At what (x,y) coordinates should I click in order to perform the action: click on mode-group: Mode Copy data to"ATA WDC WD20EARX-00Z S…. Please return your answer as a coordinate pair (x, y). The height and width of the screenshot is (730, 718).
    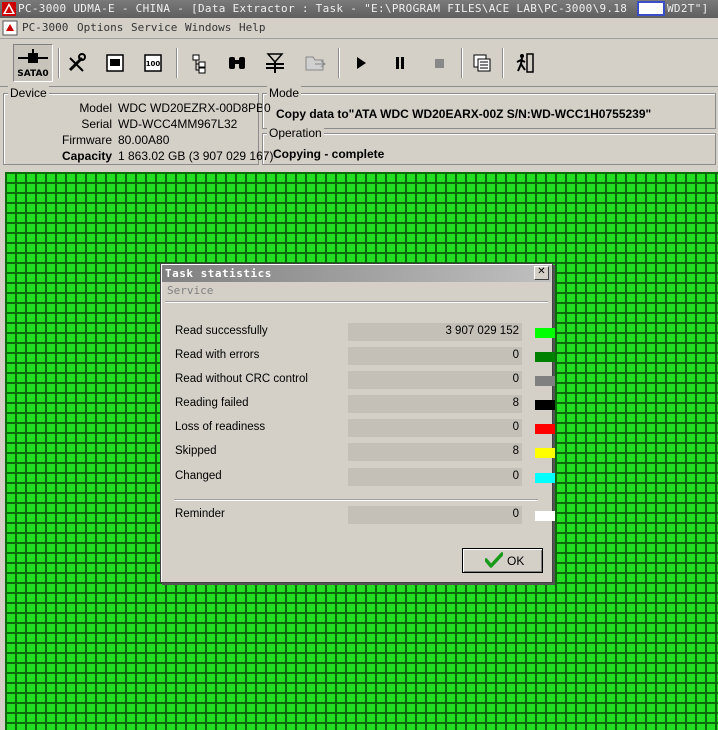
    Looking at the image, I should click on (489, 107).